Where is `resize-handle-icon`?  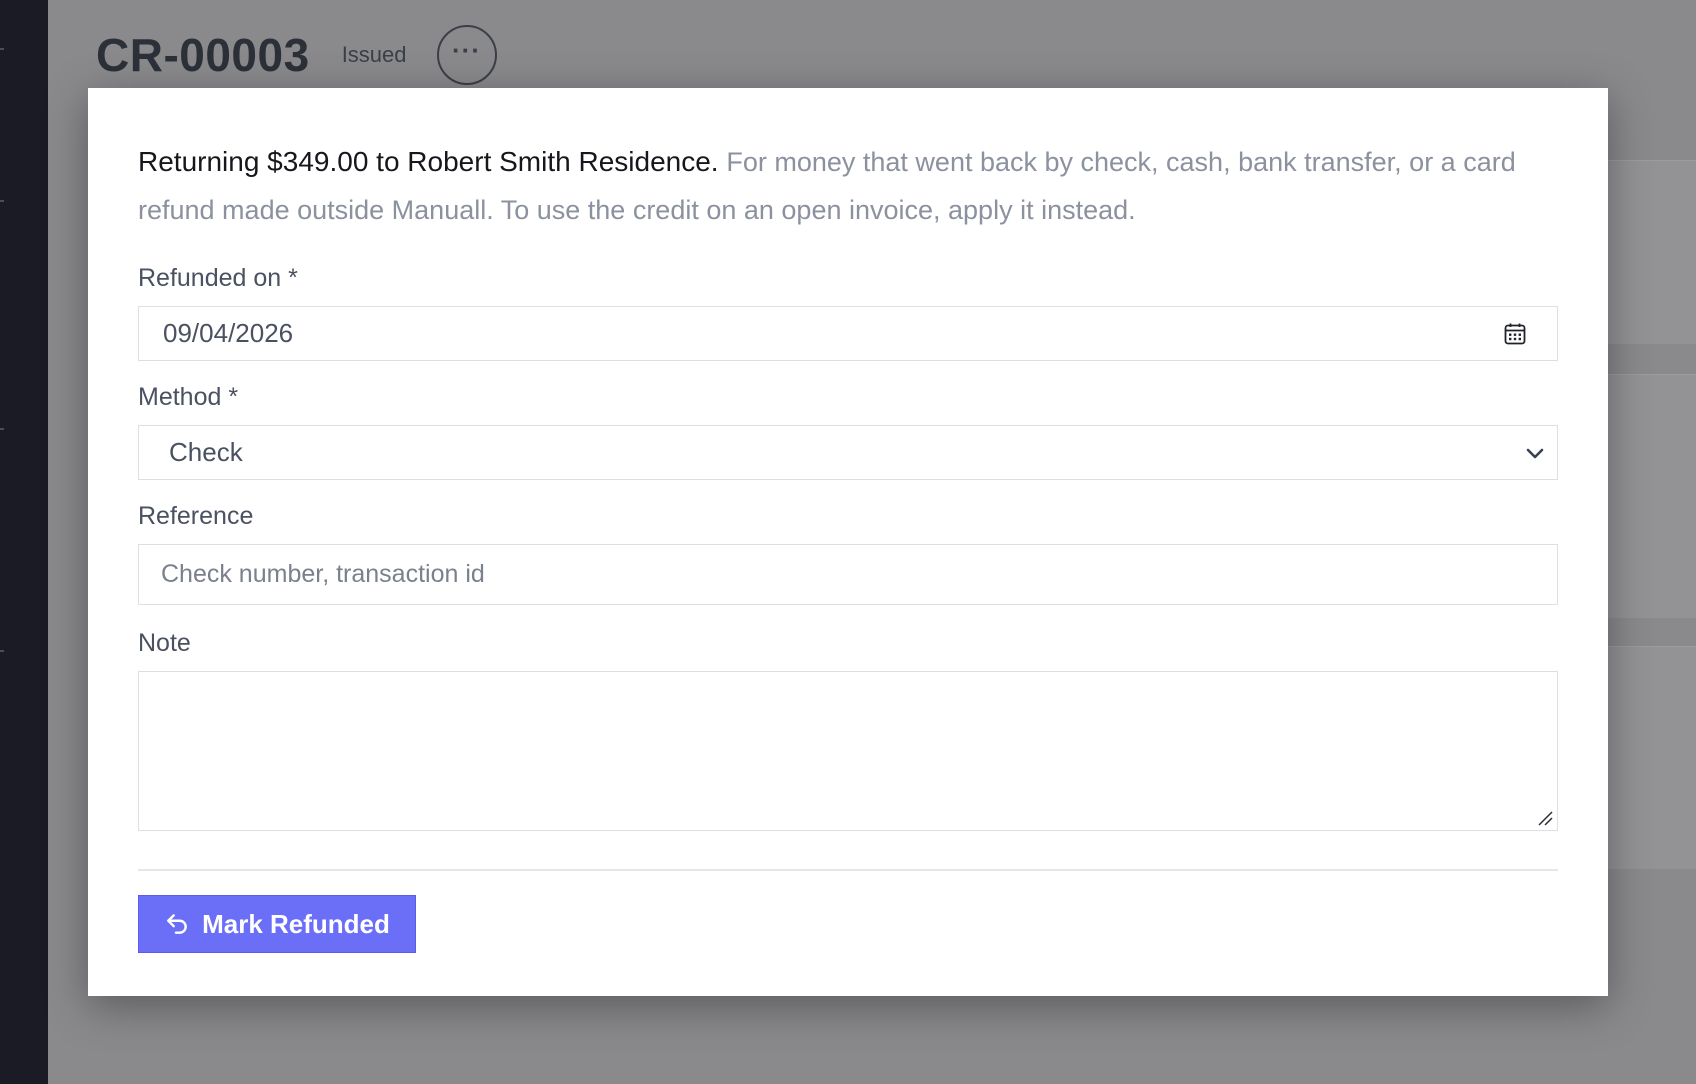 resize-handle-icon is located at coordinates (1545, 818).